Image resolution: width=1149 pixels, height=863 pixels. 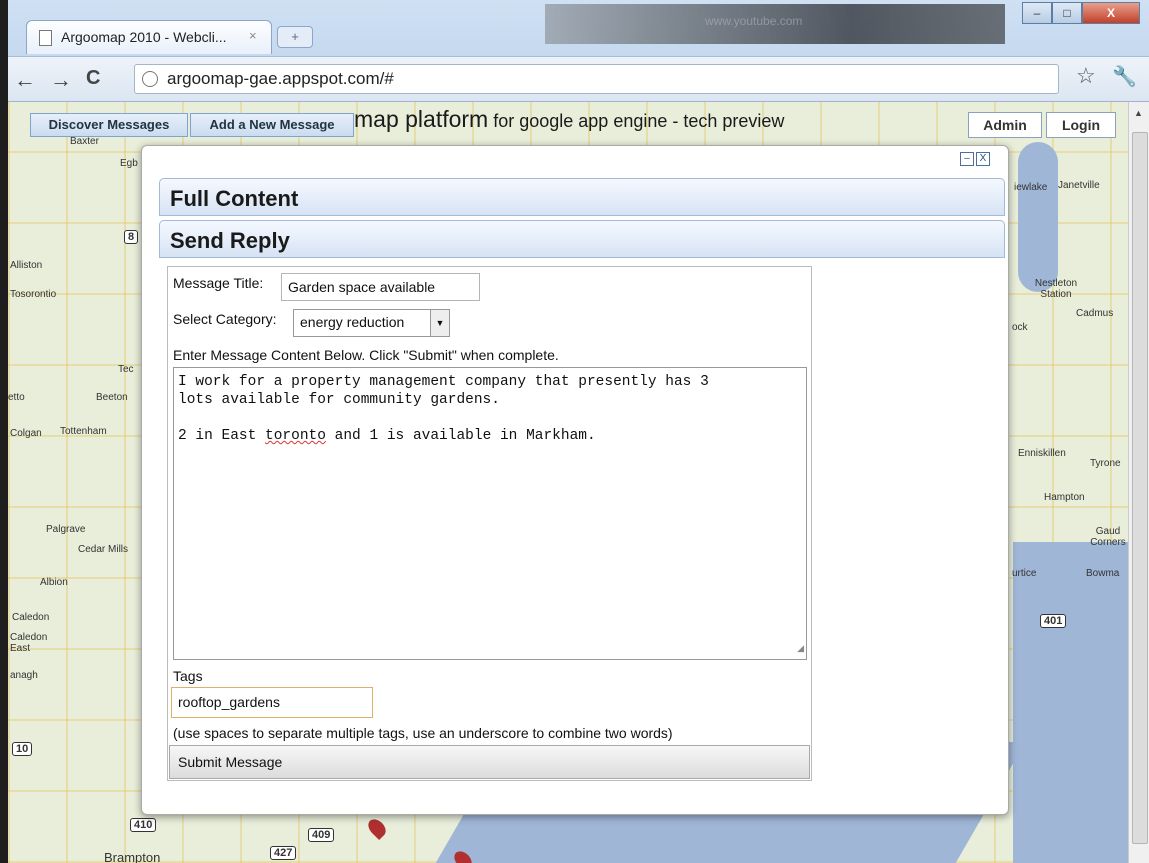 I want to click on map-label: Tyrone, so click(x=1105, y=463).